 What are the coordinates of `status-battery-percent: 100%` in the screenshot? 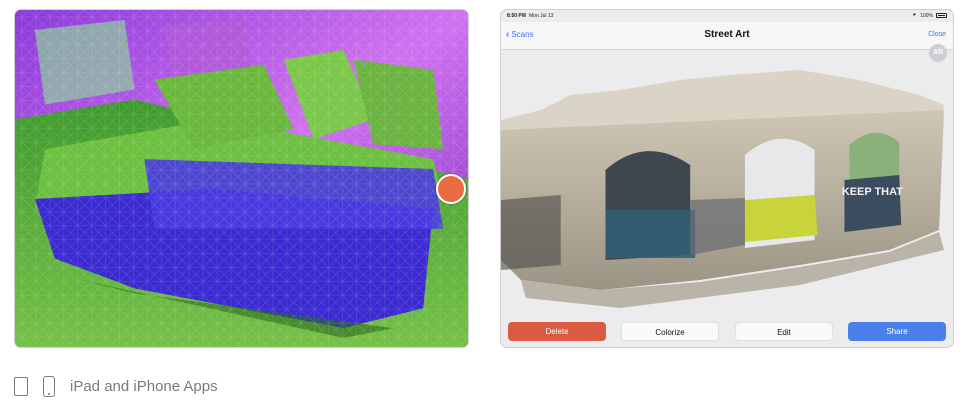 It's located at (926, 16).